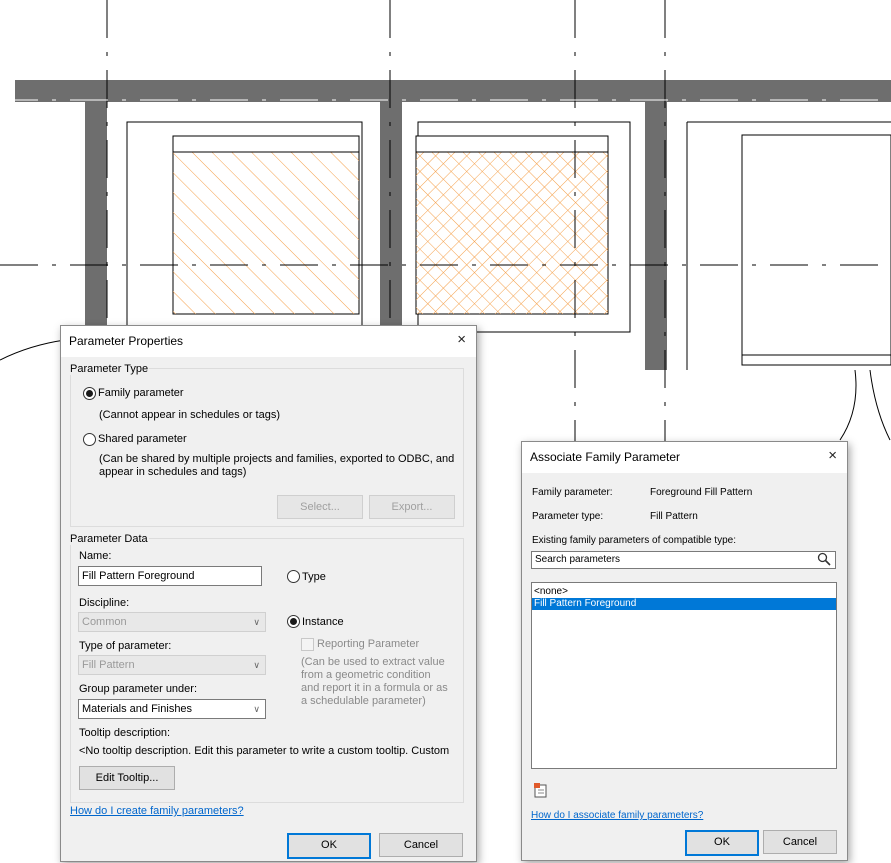 The height and width of the screenshot is (863, 891). Describe the element at coordinates (125, 733) in the screenshot. I see `tooltip-description-label: Tooltip description:` at that location.